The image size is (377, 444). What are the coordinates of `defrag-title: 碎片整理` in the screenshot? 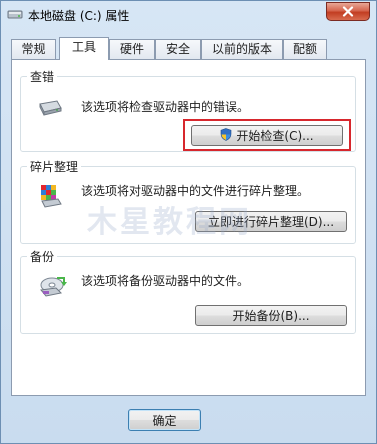 It's located at (54, 166).